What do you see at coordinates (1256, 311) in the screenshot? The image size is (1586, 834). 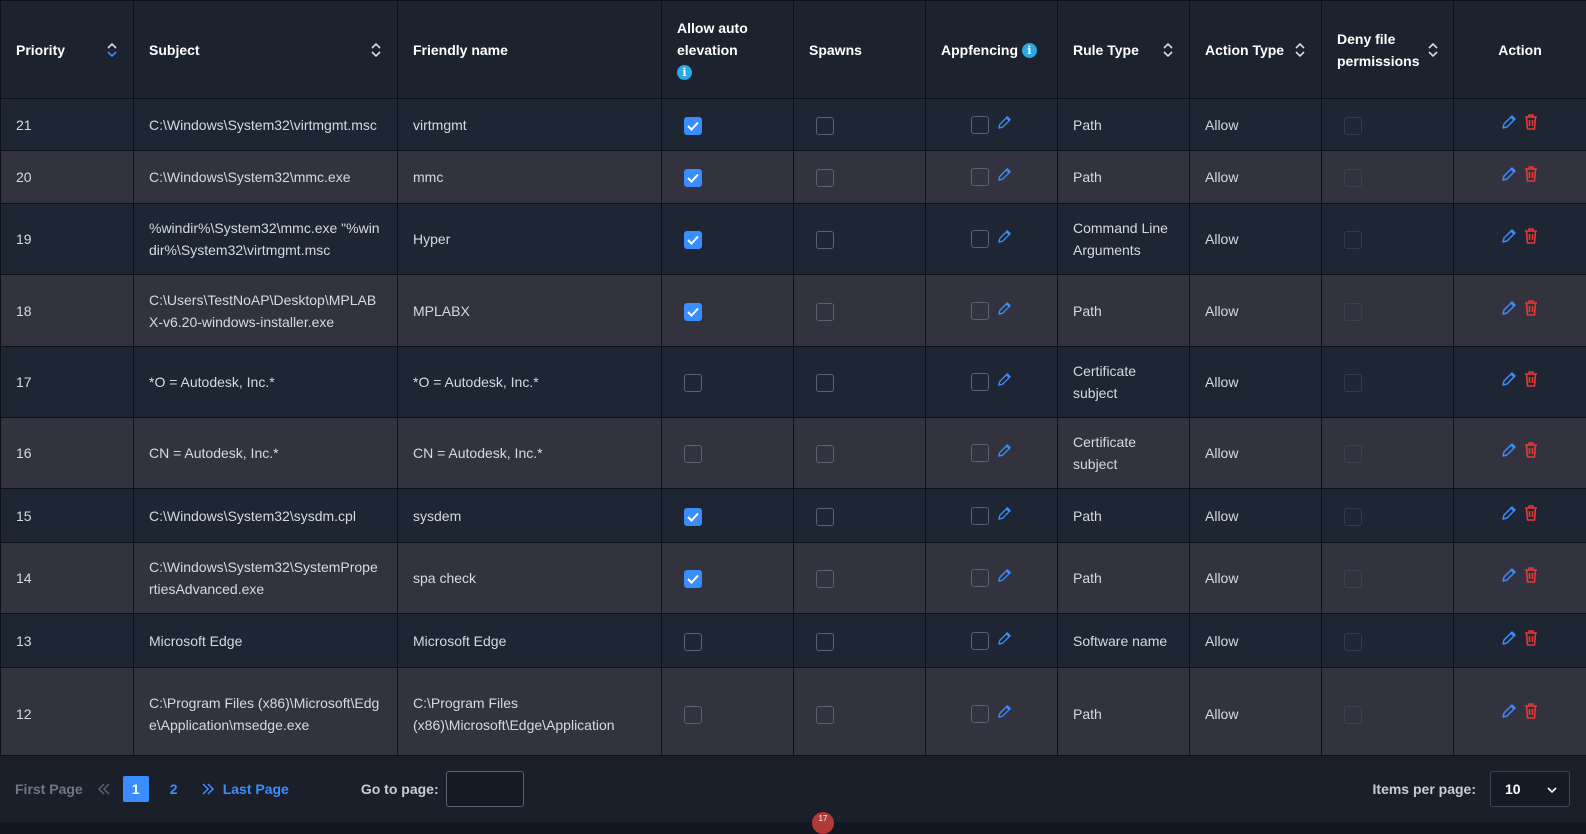 I see `cell-action-type: Allow` at bounding box center [1256, 311].